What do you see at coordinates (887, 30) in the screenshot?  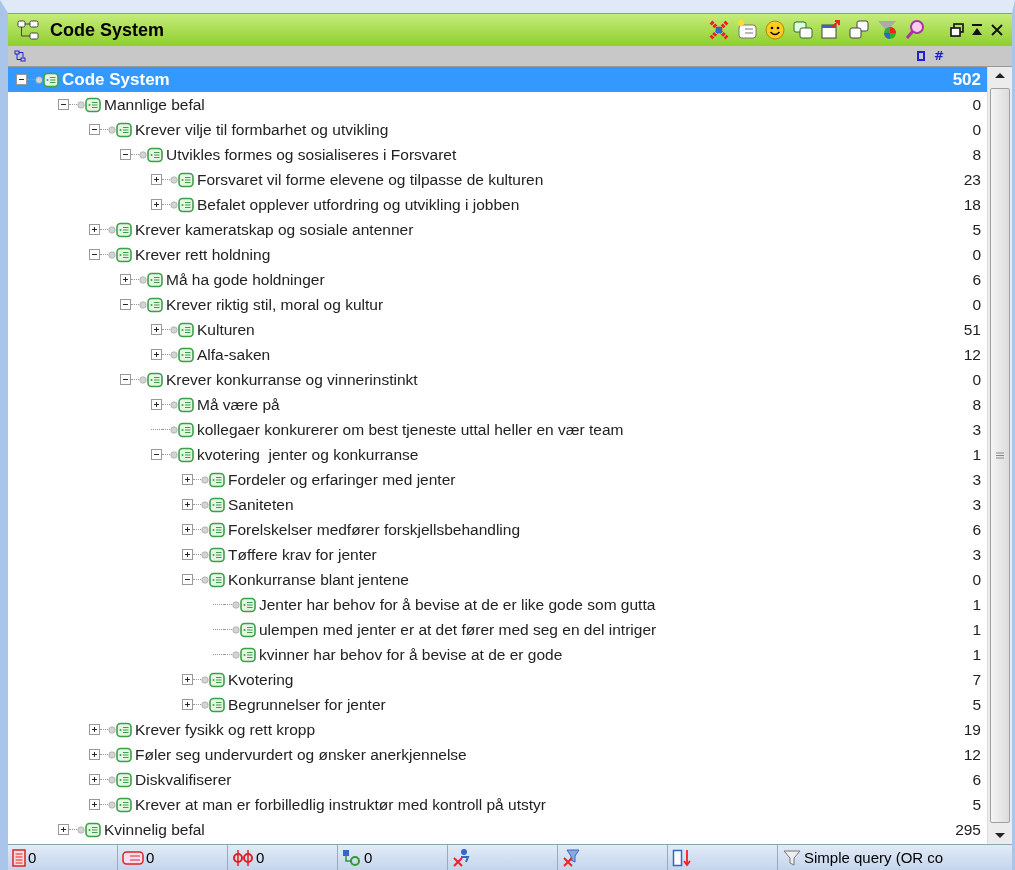 I see `color-filter-icon` at bounding box center [887, 30].